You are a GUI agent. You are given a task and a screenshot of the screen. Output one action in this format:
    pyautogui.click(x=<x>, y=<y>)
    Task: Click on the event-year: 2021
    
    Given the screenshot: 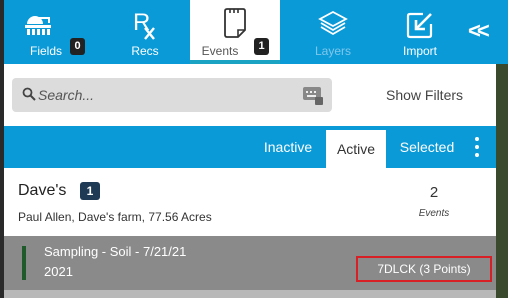 What is the action you would take?
    pyautogui.click(x=58, y=271)
    